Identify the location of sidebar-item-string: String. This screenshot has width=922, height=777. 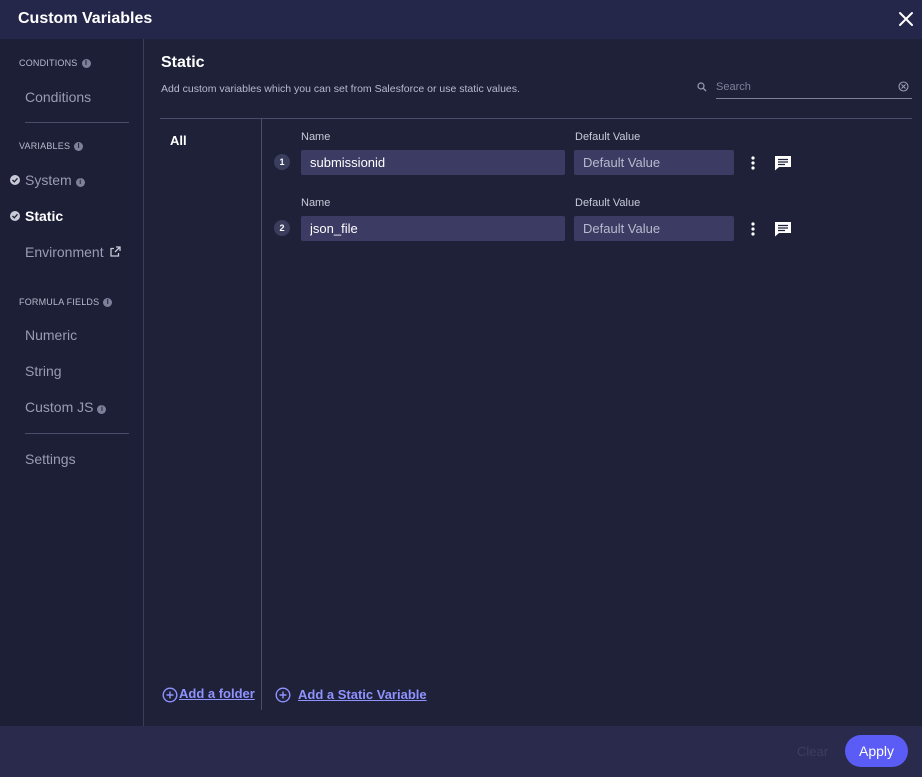
(43, 371).